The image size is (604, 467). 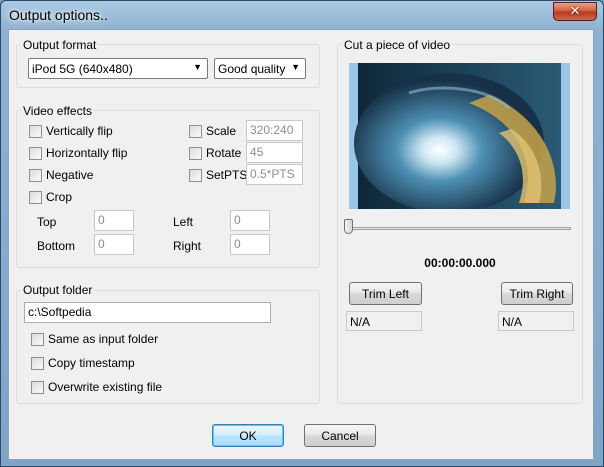 What do you see at coordinates (537, 293) in the screenshot?
I see `trim-right-button: Trim Right` at bounding box center [537, 293].